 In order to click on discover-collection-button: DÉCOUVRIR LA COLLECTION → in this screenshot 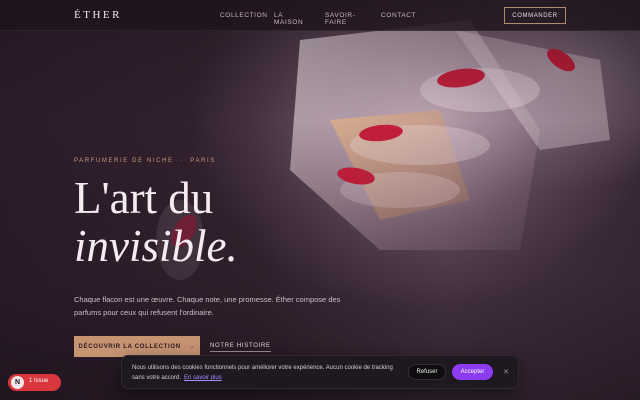, I will do `click(137, 346)`.